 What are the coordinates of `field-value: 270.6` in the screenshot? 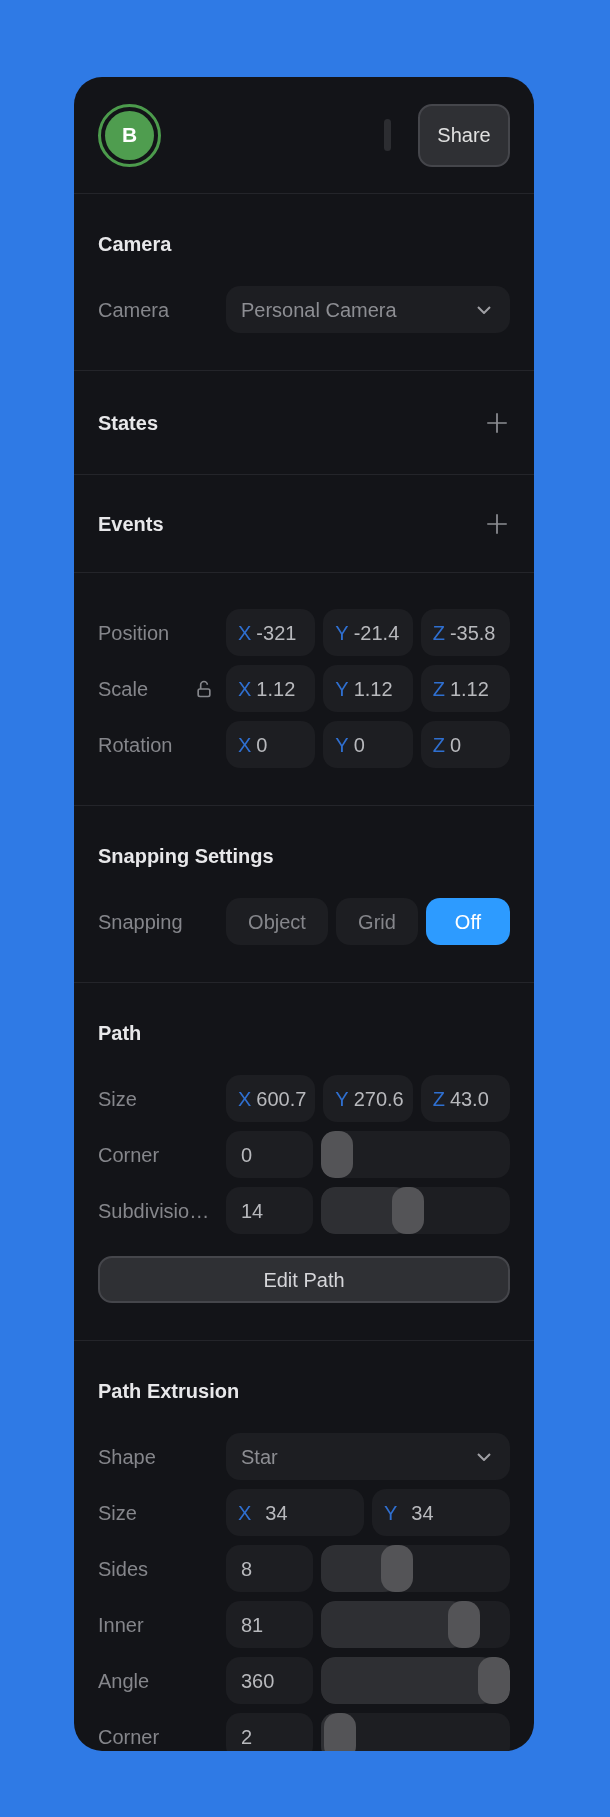 It's located at (378, 1099).